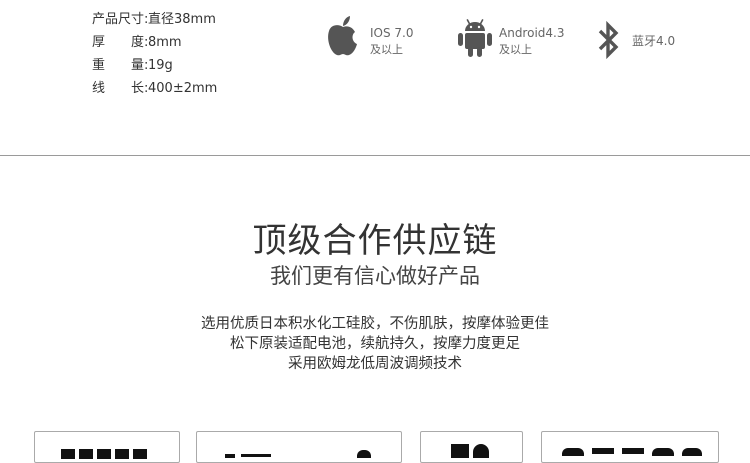 The image size is (750, 463). What do you see at coordinates (375, 276) in the screenshot?
I see `section-subtitle: 我们更有信心做好产品` at bounding box center [375, 276].